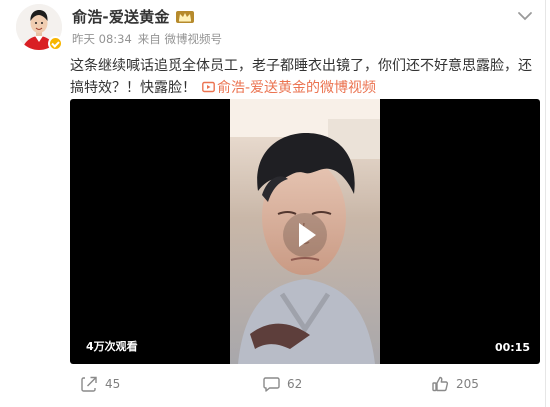 This screenshot has height=407, width=550. I want to click on video-link-icon, so click(208, 85).